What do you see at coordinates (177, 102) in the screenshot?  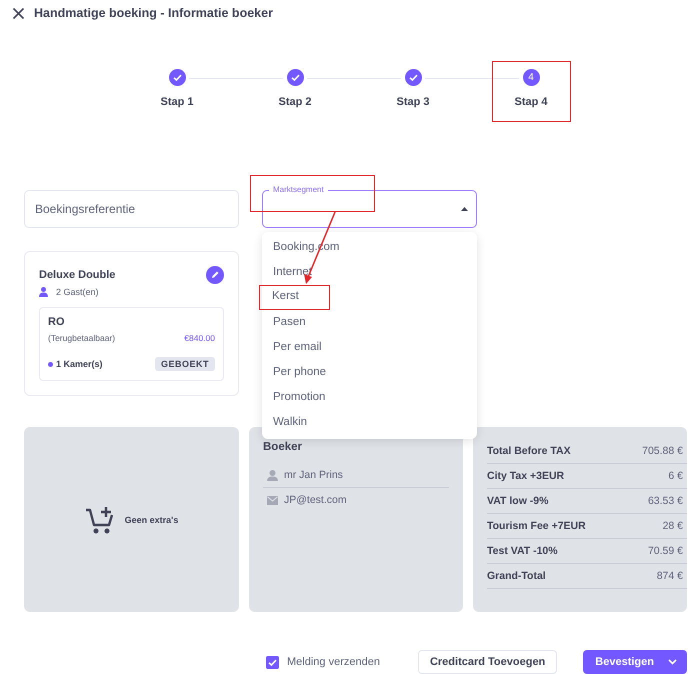 I see `step-label: Stap 1` at bounding box center [177, 102].